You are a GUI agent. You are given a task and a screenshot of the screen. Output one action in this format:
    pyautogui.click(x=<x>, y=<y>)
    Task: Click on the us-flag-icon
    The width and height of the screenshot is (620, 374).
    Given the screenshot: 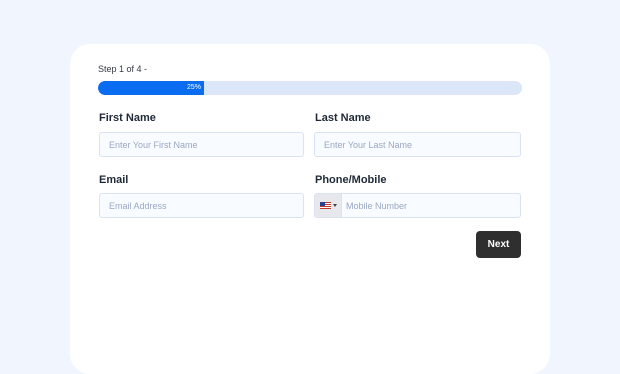 What is the action you would take?
    pyautogui.click(x=325, y=205)
    